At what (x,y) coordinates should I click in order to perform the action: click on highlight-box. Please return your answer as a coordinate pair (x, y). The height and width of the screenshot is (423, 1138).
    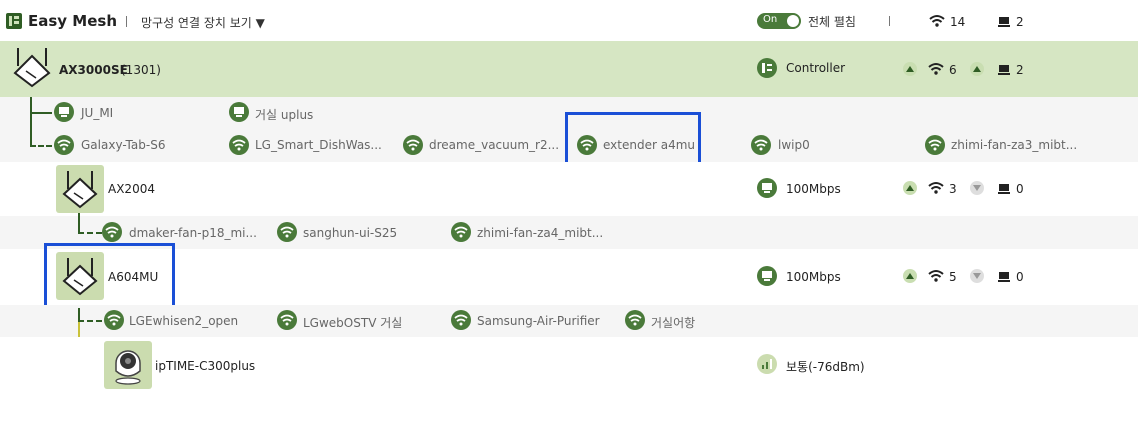
    Looking at the image, I should click on (109, 275).